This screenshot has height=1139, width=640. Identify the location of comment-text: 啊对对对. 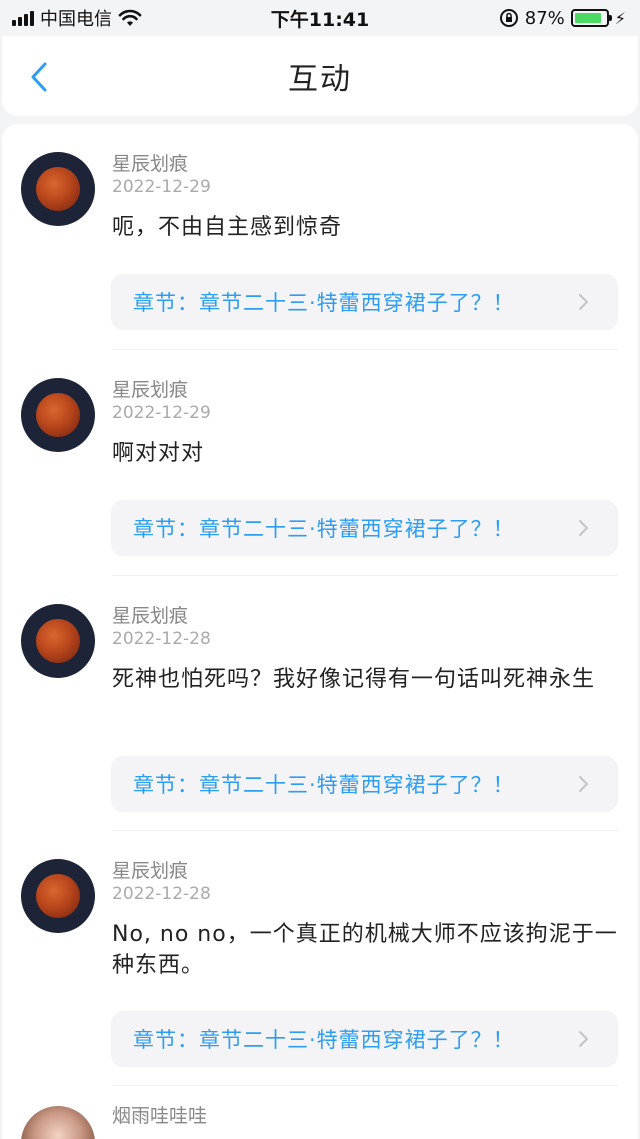
(158, 453).